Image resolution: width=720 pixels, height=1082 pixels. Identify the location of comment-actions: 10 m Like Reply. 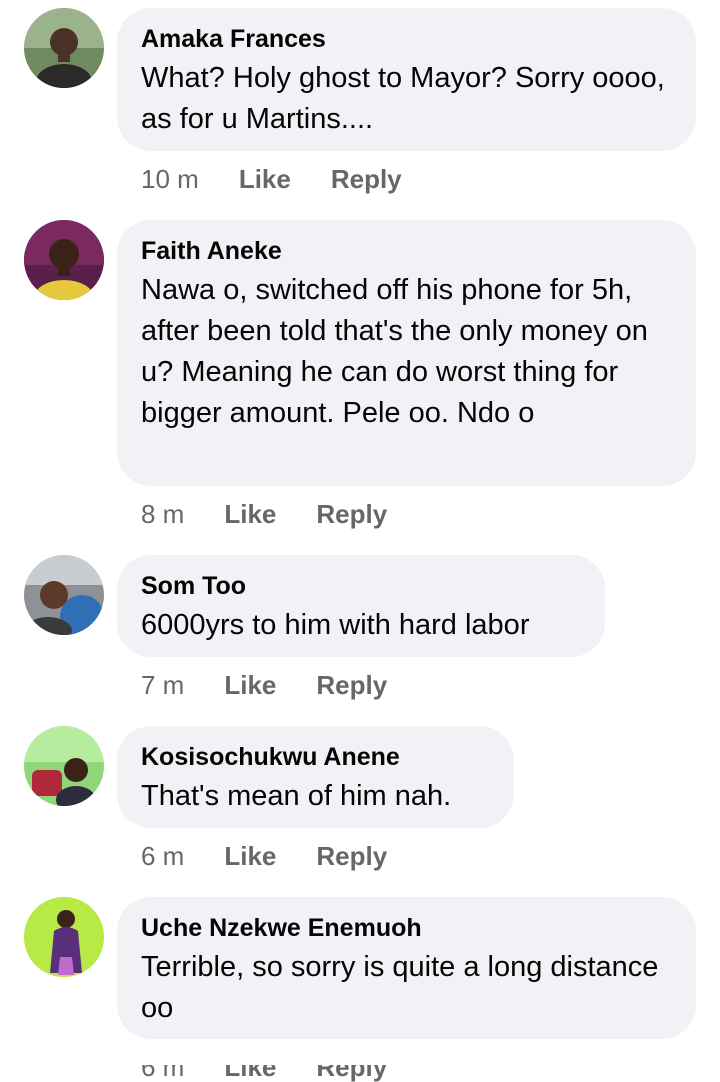
(271, 179).